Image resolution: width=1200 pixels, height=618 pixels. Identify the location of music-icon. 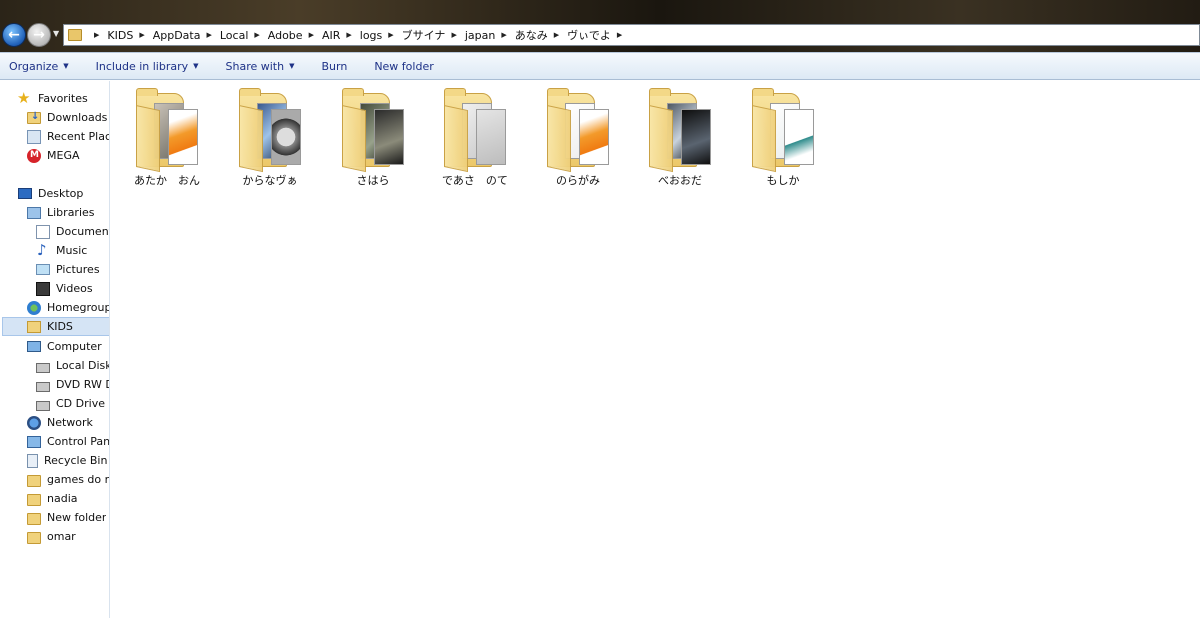
(43, 250).